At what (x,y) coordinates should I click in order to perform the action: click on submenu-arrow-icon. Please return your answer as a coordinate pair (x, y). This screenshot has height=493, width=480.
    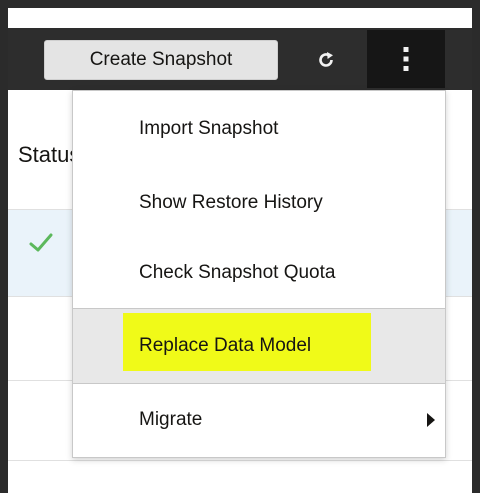
    Looking at the image, I should click on (431, 420).